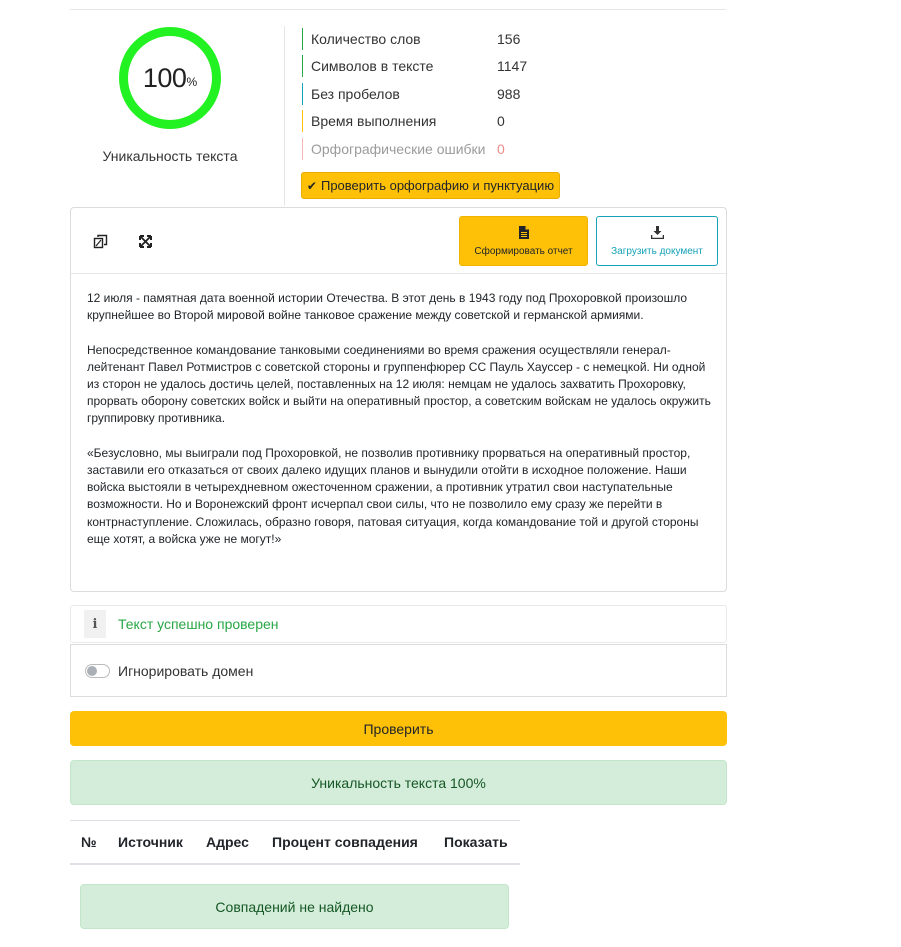  I want to click on generate-report-label: Сформировать отчет, so click(523, 251).